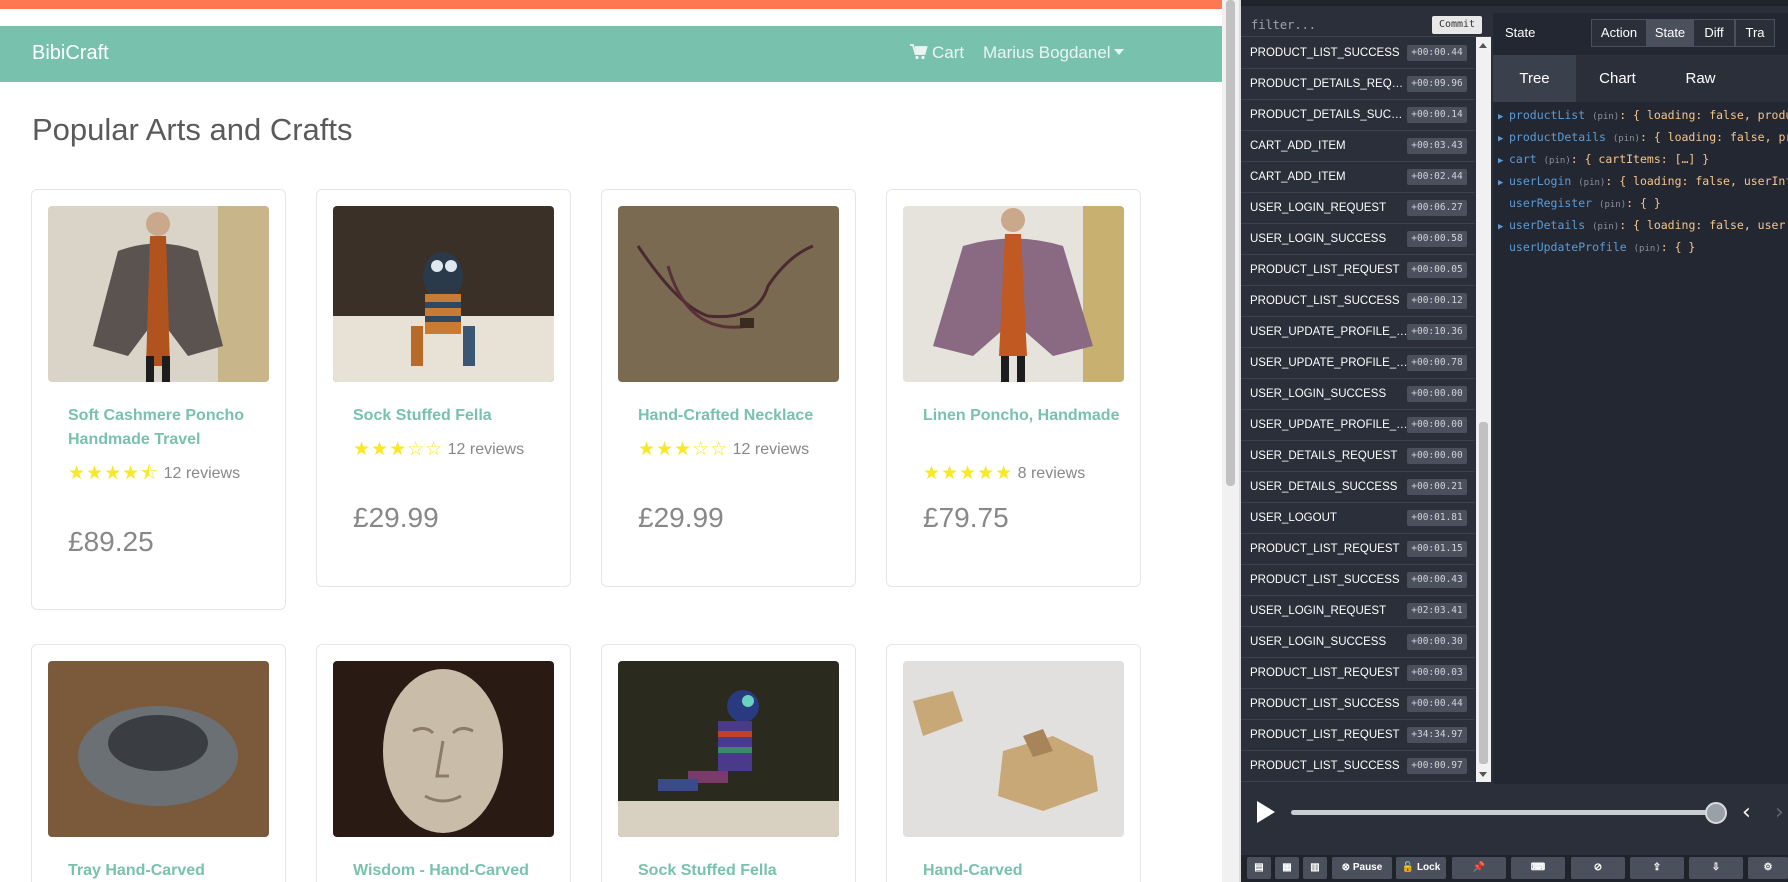  I want to click on action-list-scrollbar-thumb, so click(1483, 593).